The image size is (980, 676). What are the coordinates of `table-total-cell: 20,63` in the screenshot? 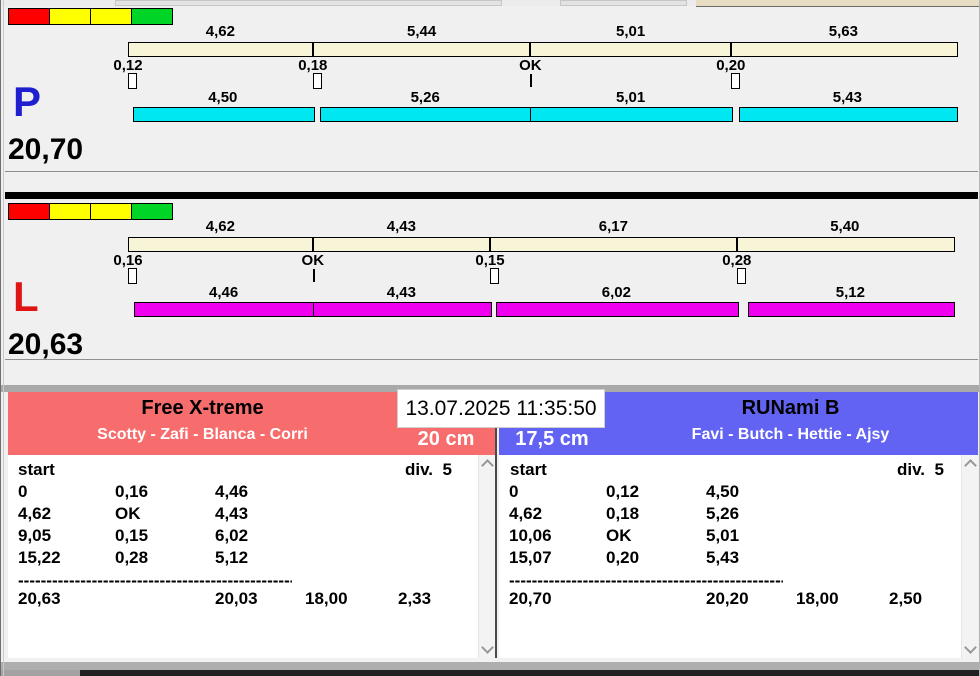 It's located at (39, 598).